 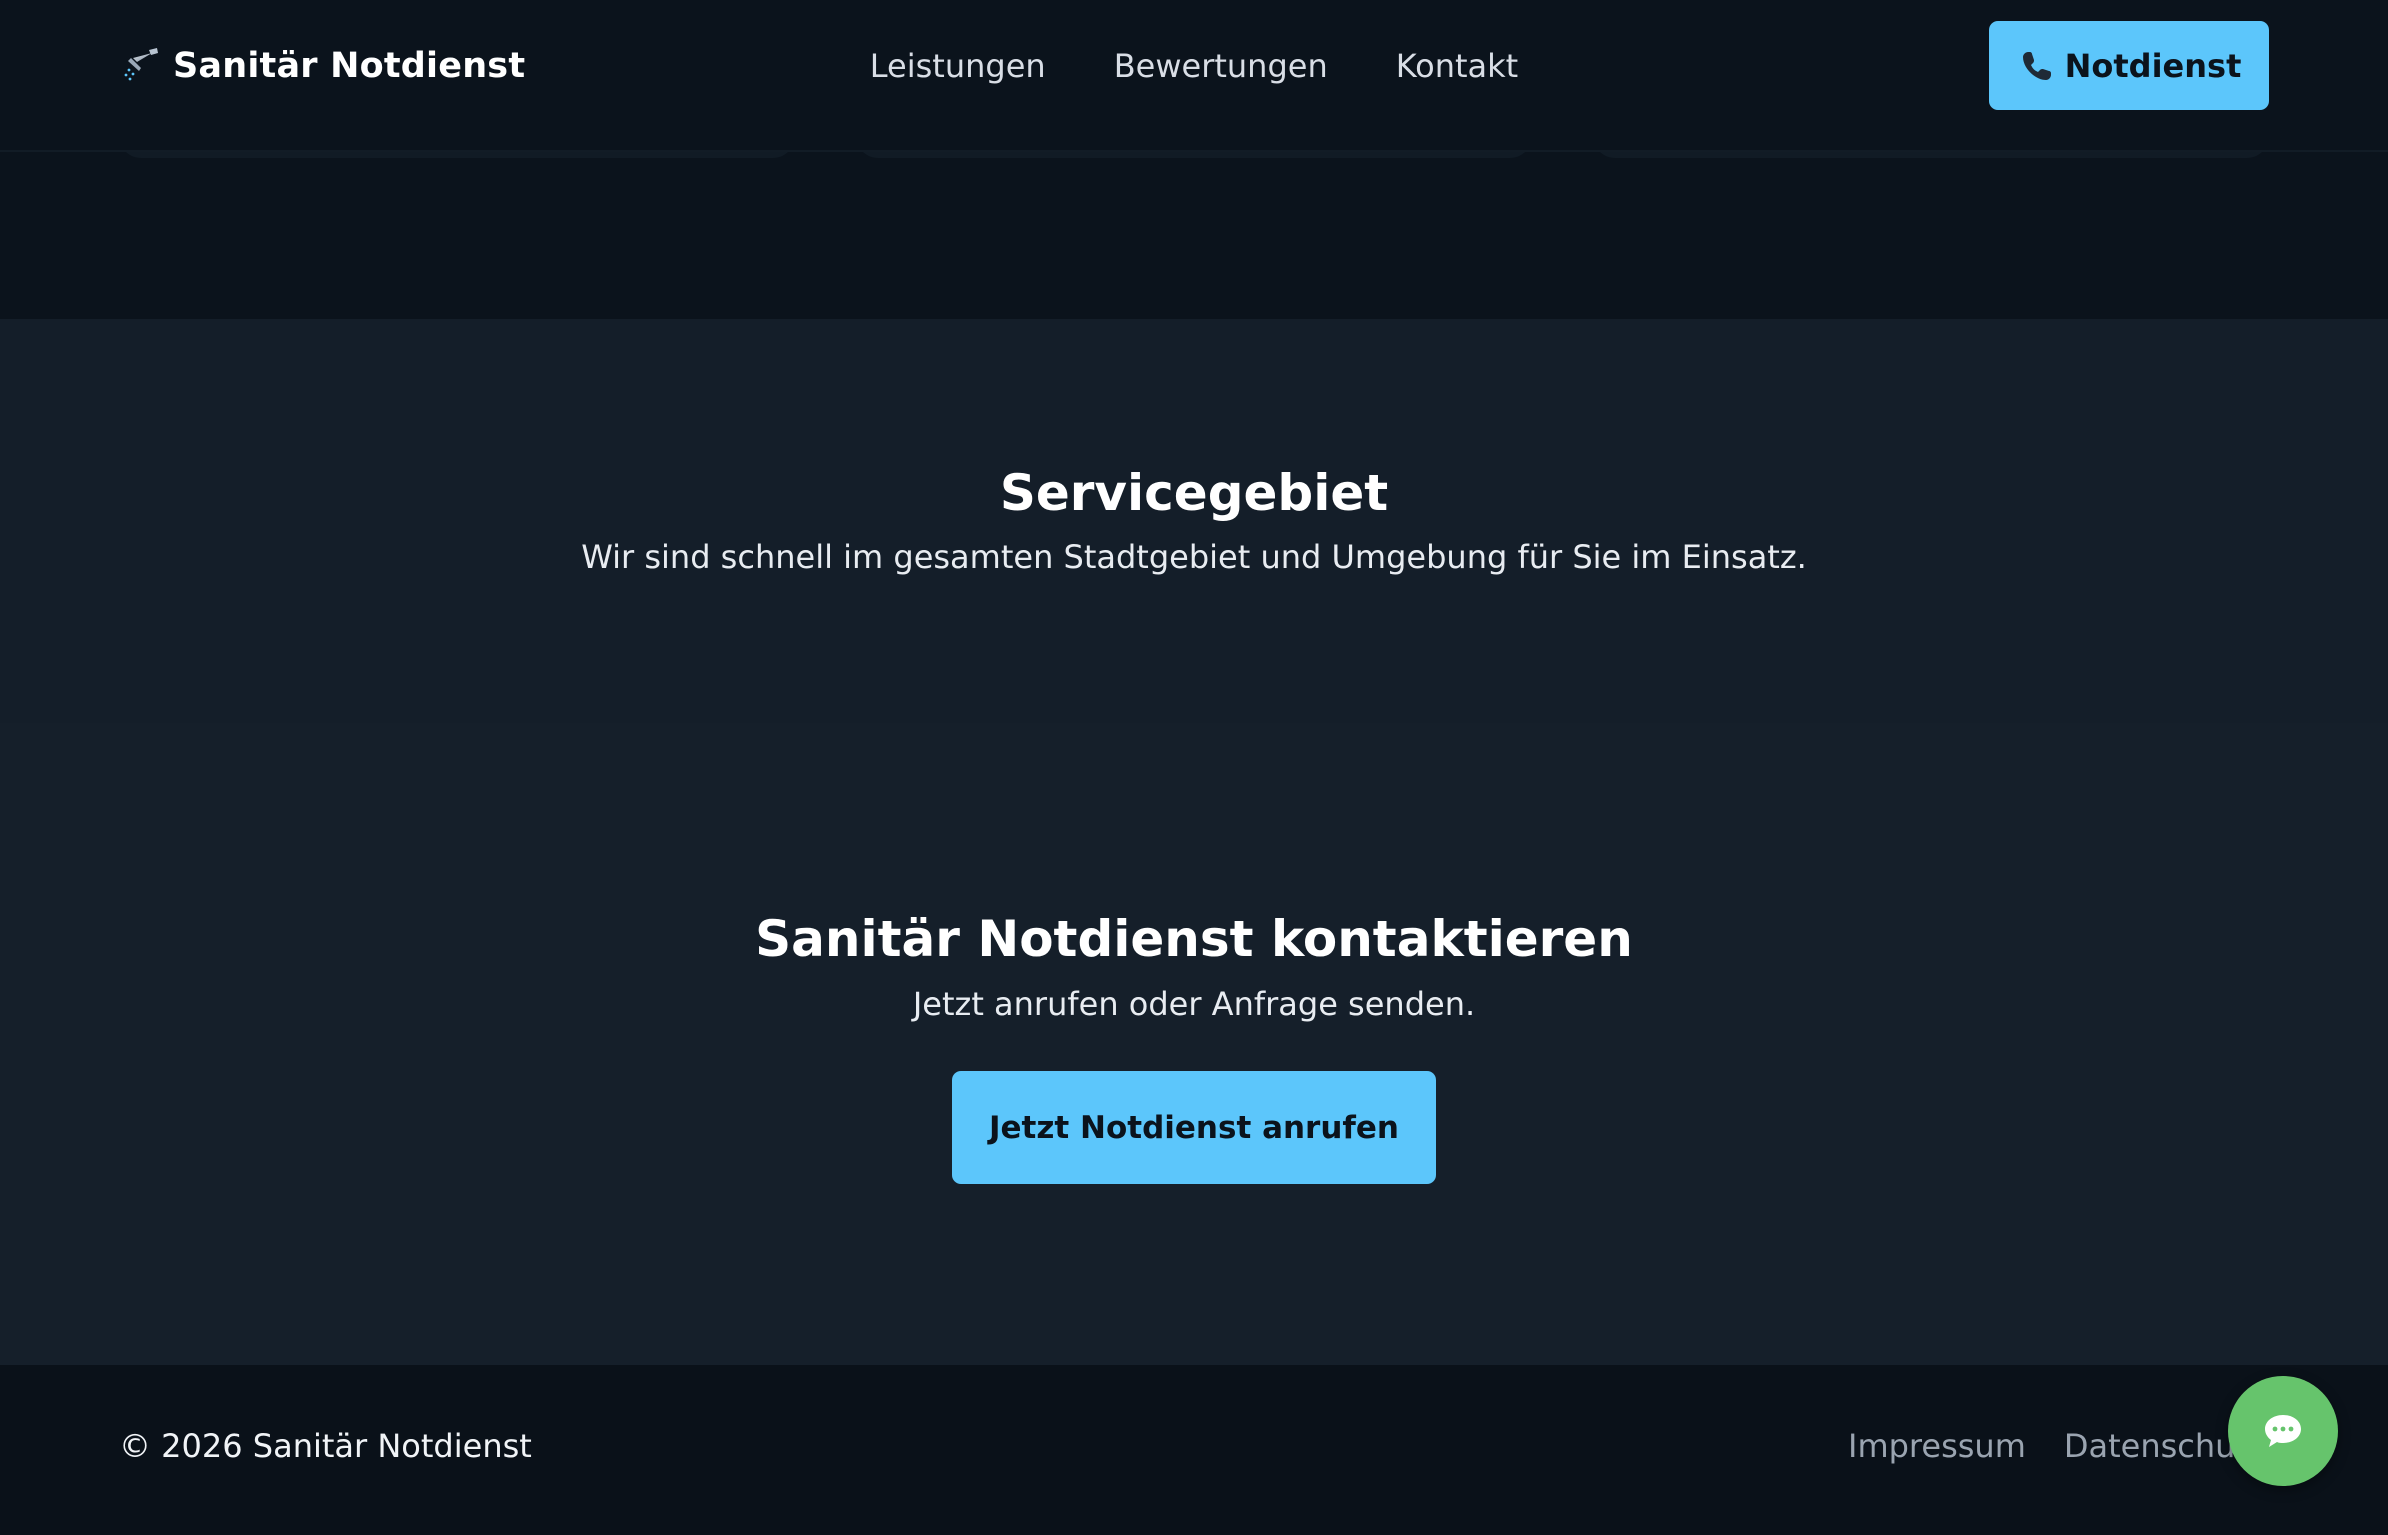 What do you see at coordinates (1194, 1127) in the screenshot?
I see `call-emergency-button: Jetzt Notdienst anrufen` at bounding box center [1194, 1127].